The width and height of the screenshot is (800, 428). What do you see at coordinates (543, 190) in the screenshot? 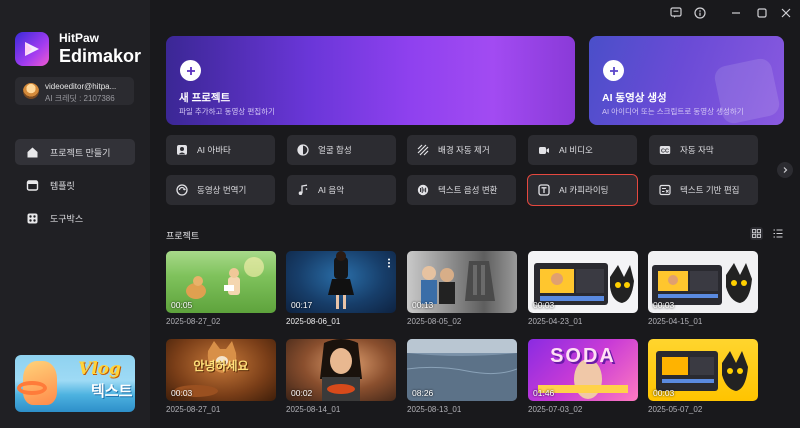
I see `copywriting-icon` at bounding box center [543, 190].